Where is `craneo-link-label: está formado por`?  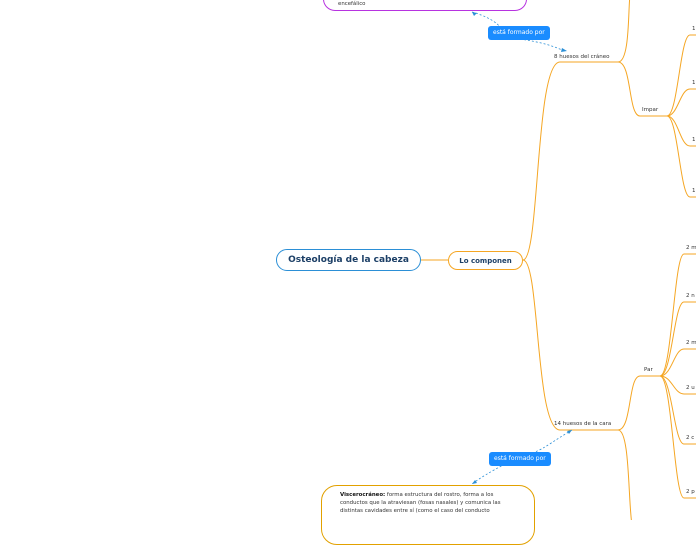
craneo-link-label: está formado por is located at coordinates (519, 33).